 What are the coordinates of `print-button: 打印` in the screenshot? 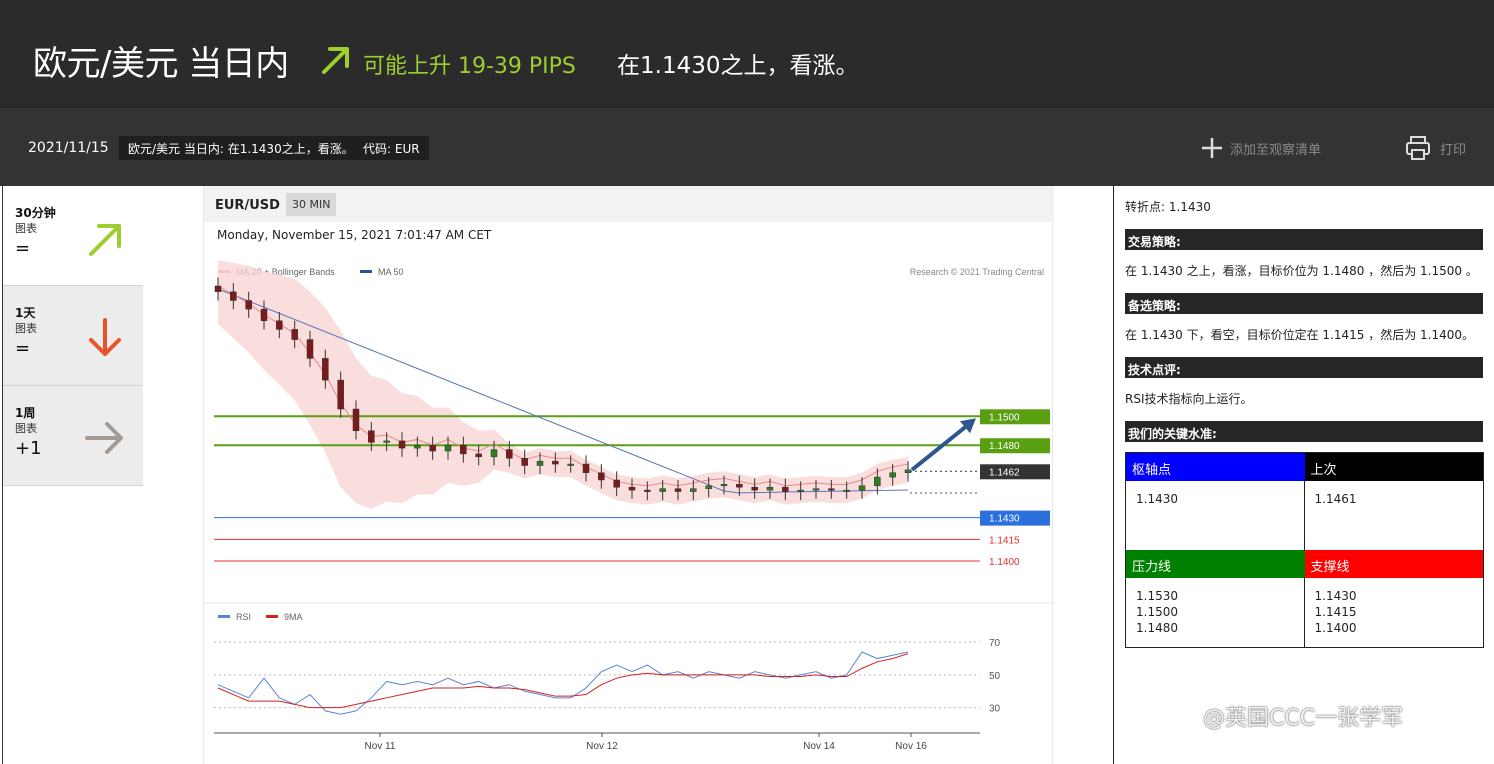 It's located at (1435, 148).